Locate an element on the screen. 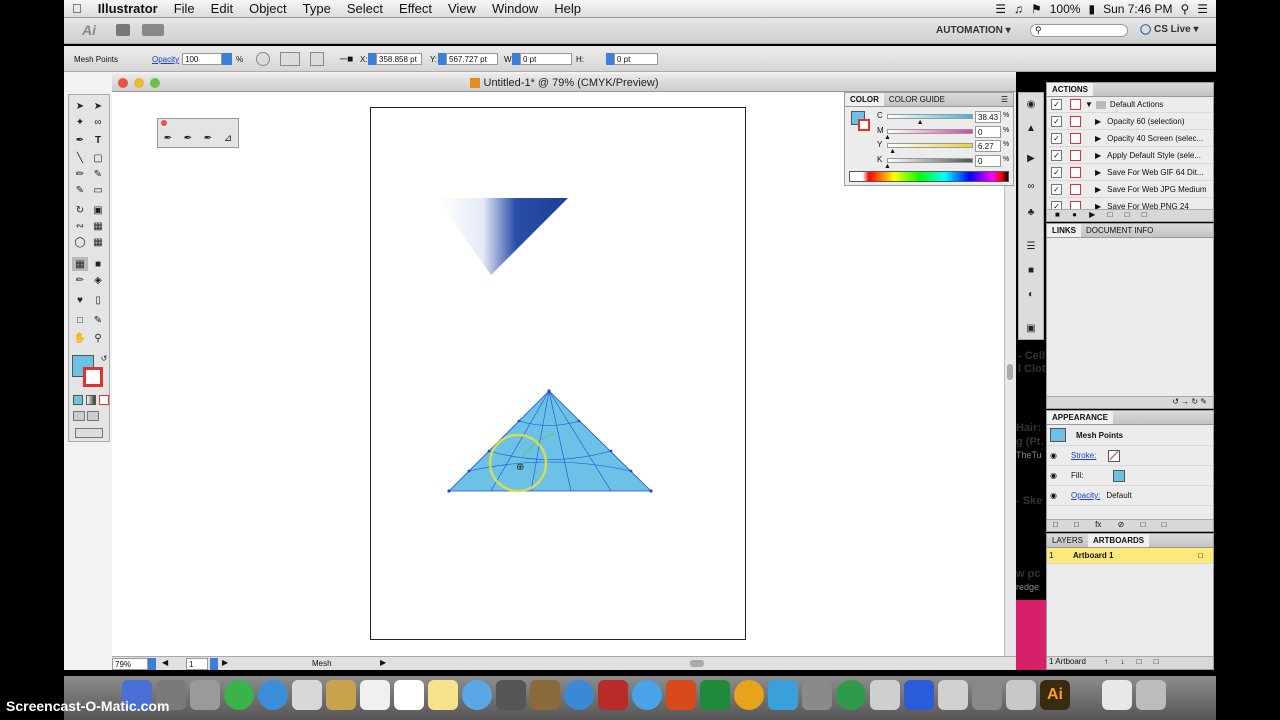 The width and height of the screenshot is (1280, 720). h-input: 0 pt is located at coordinates (636, 59).